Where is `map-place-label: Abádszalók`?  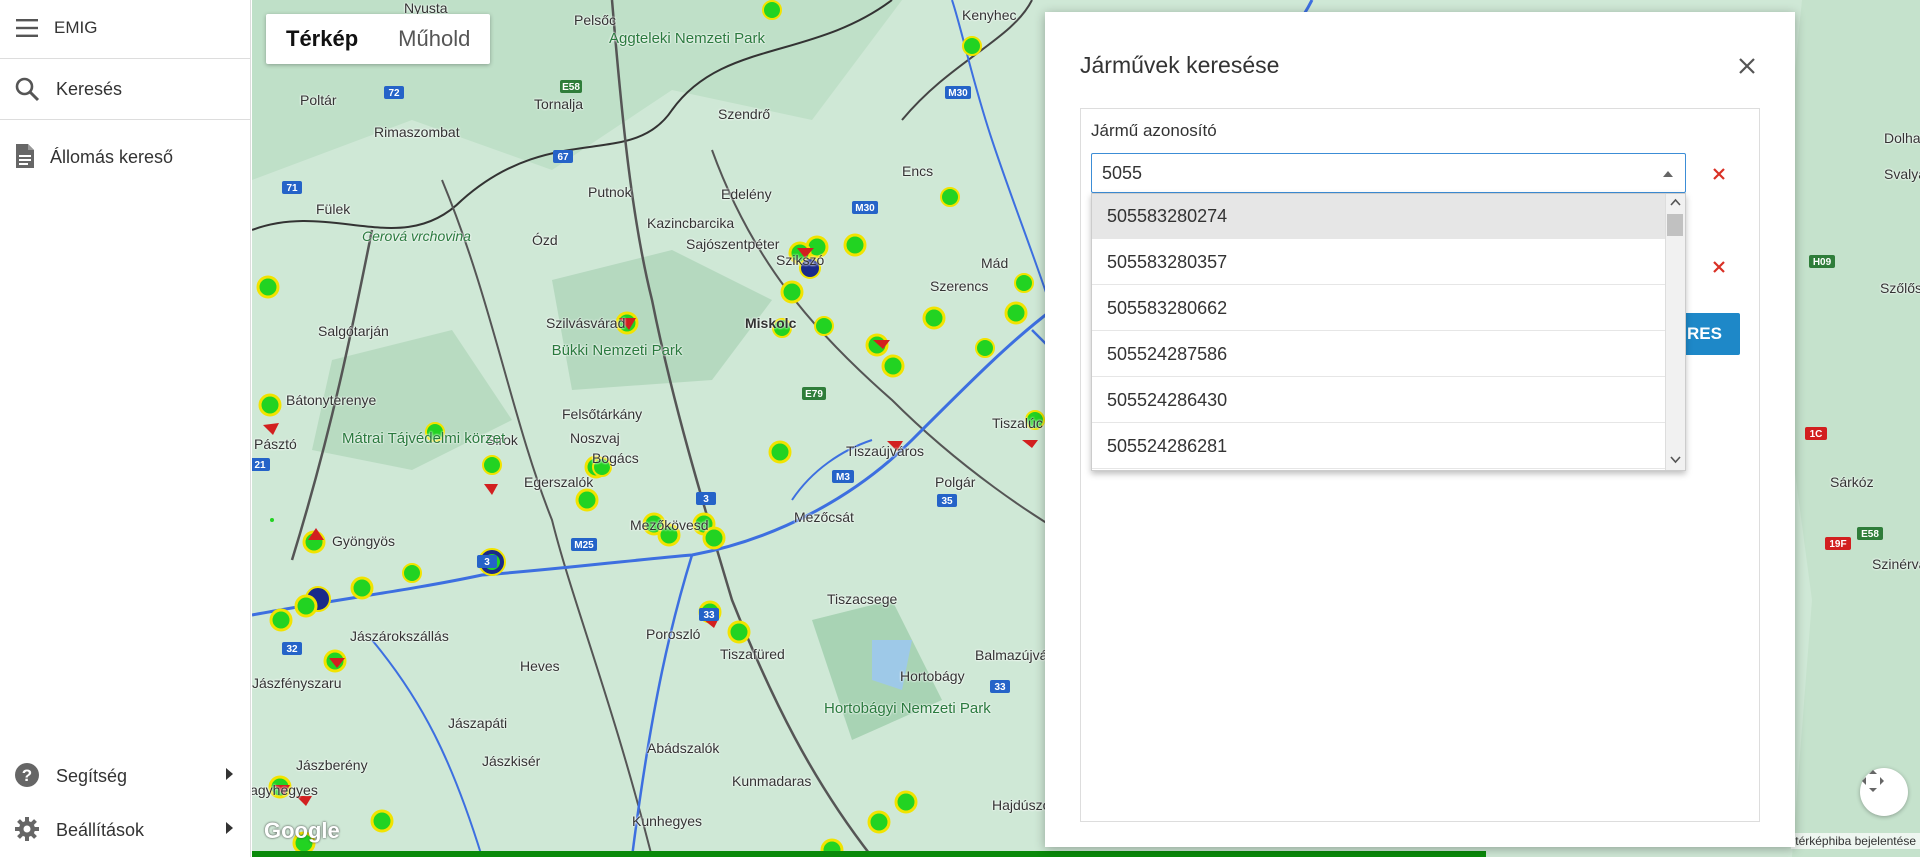 map-place-label: Abádszalók is located at coordinates (683, 748).